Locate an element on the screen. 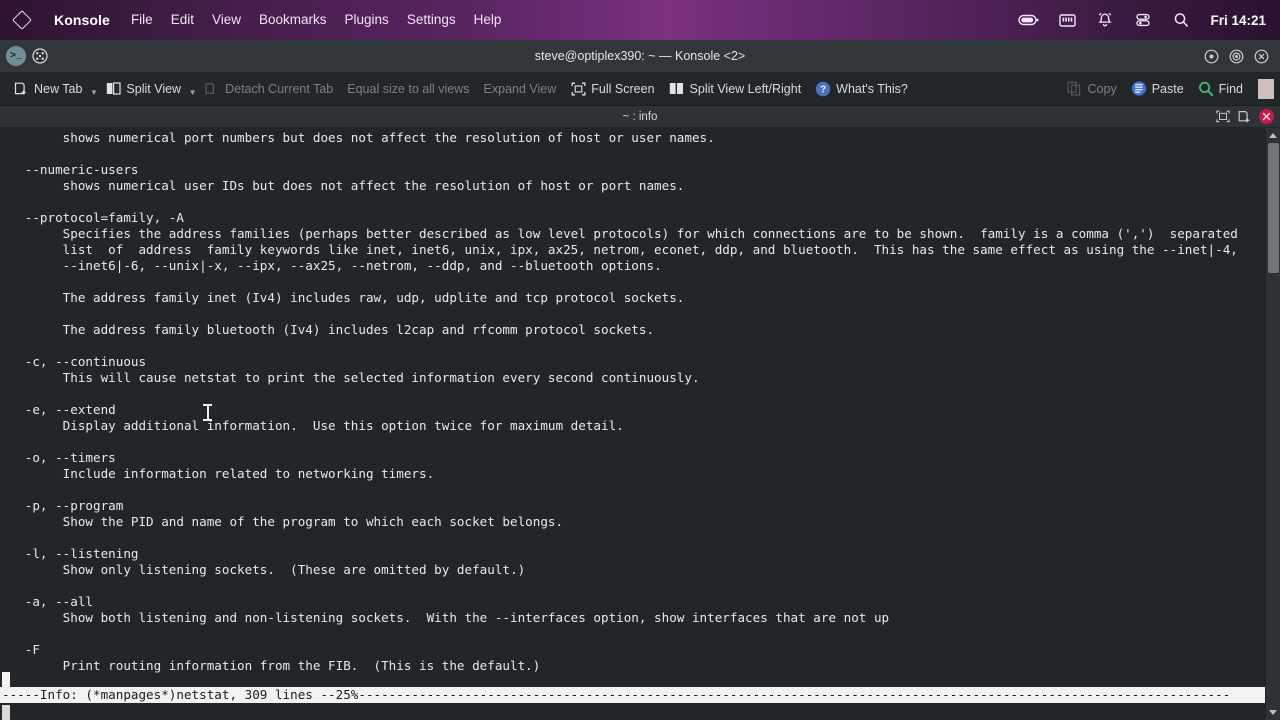 The width and height of the screenshot is (1280, 720). terminal-line: -l, --listening is located at coordinates (70, 553).